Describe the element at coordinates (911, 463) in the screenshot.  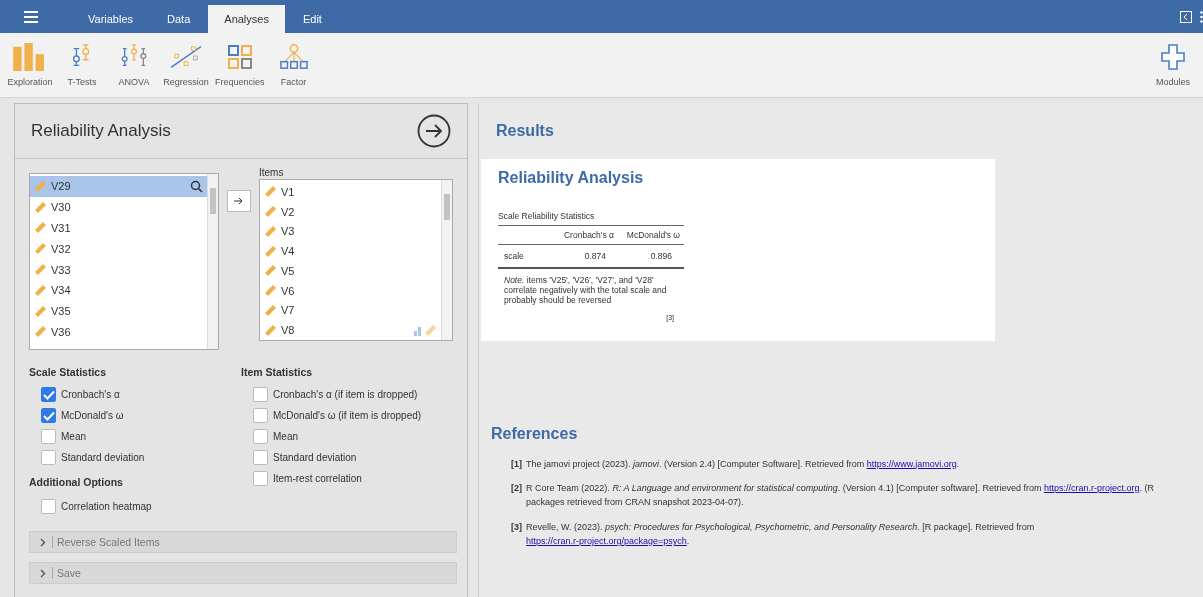
I see `reference-link: https://www.jamovi.org` at that location.